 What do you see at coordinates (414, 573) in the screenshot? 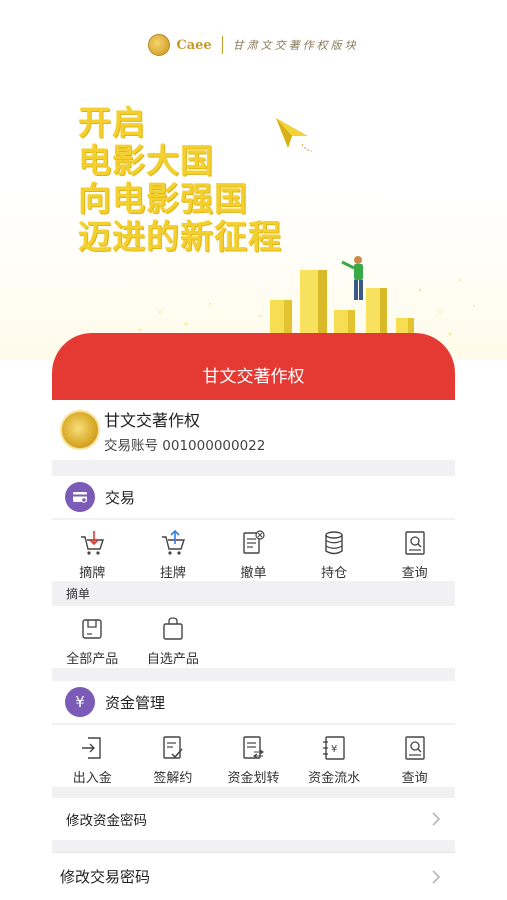
I see `trade-item-label: 查询` at bounding box center [414, 573].